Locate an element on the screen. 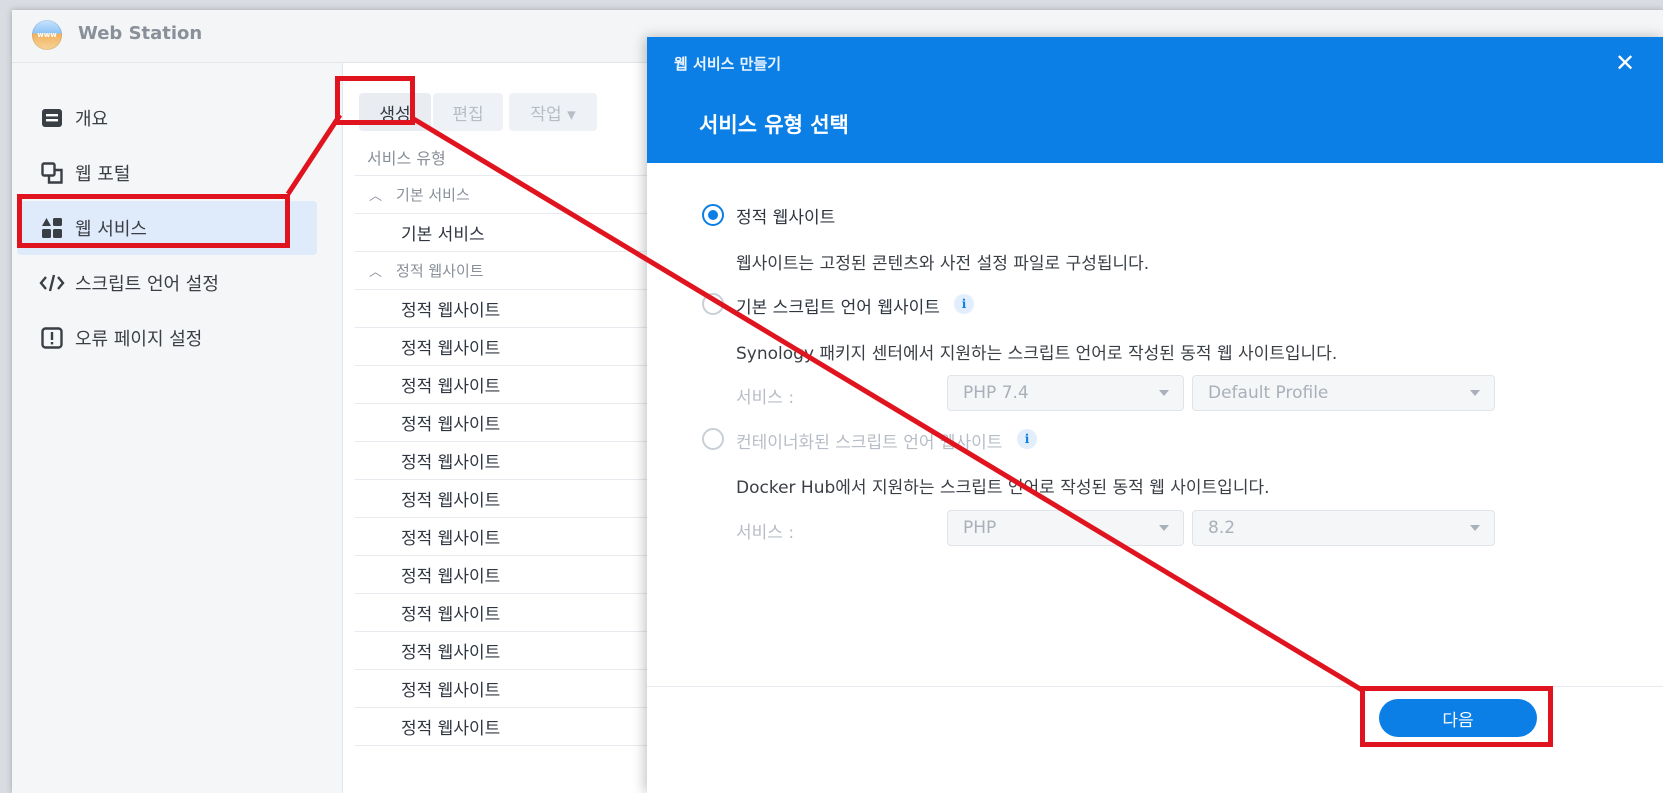 The height and width of the screenshot is (793, 1663). option-label-script-language-website: 기본 스크립트 언어 웹사이트 is located at coordinates (838, 305).